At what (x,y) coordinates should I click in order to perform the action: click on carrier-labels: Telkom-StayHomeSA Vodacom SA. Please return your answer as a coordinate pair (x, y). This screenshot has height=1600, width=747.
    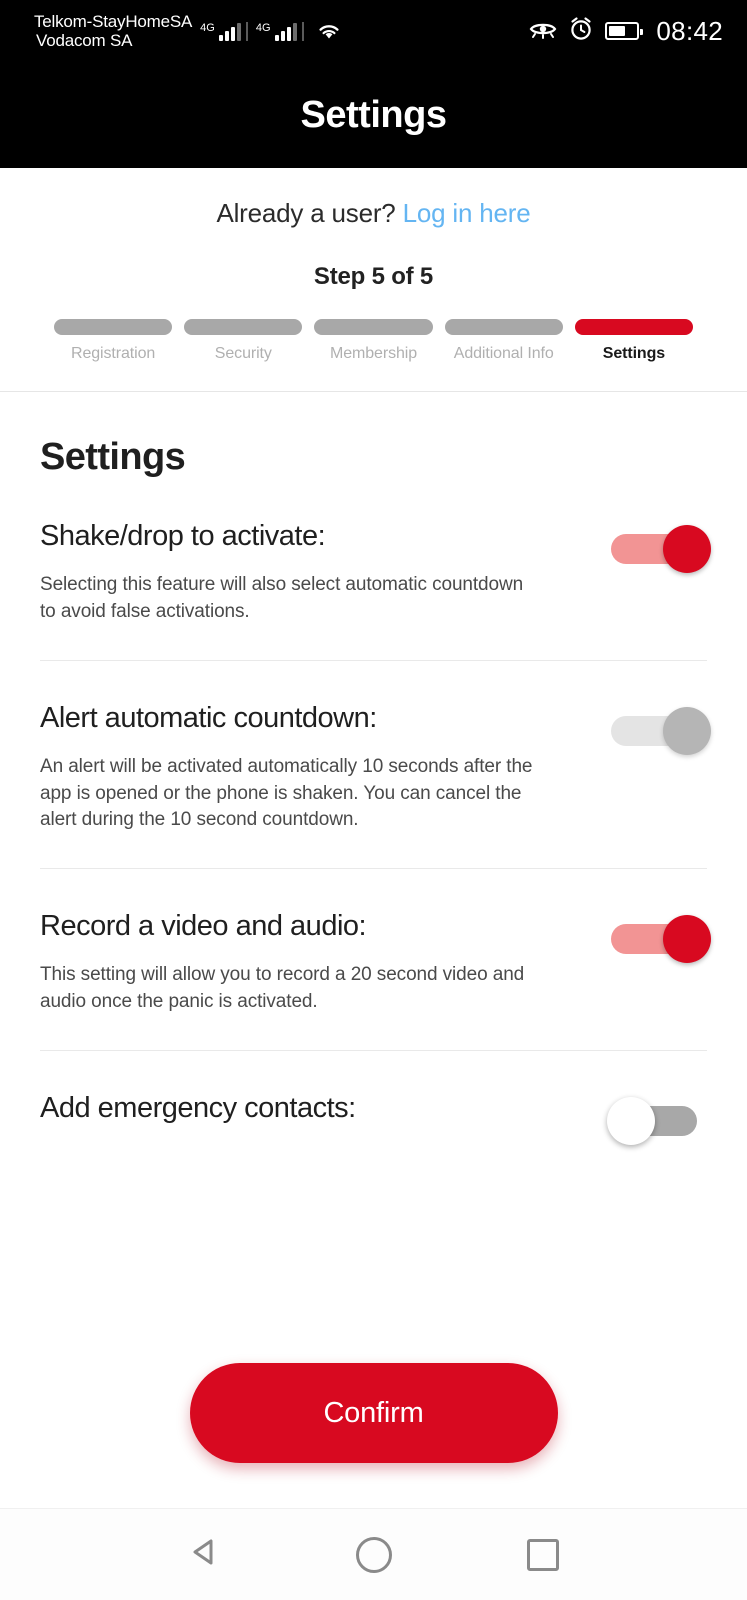
    Looking at the image, I should click on (113, 30).